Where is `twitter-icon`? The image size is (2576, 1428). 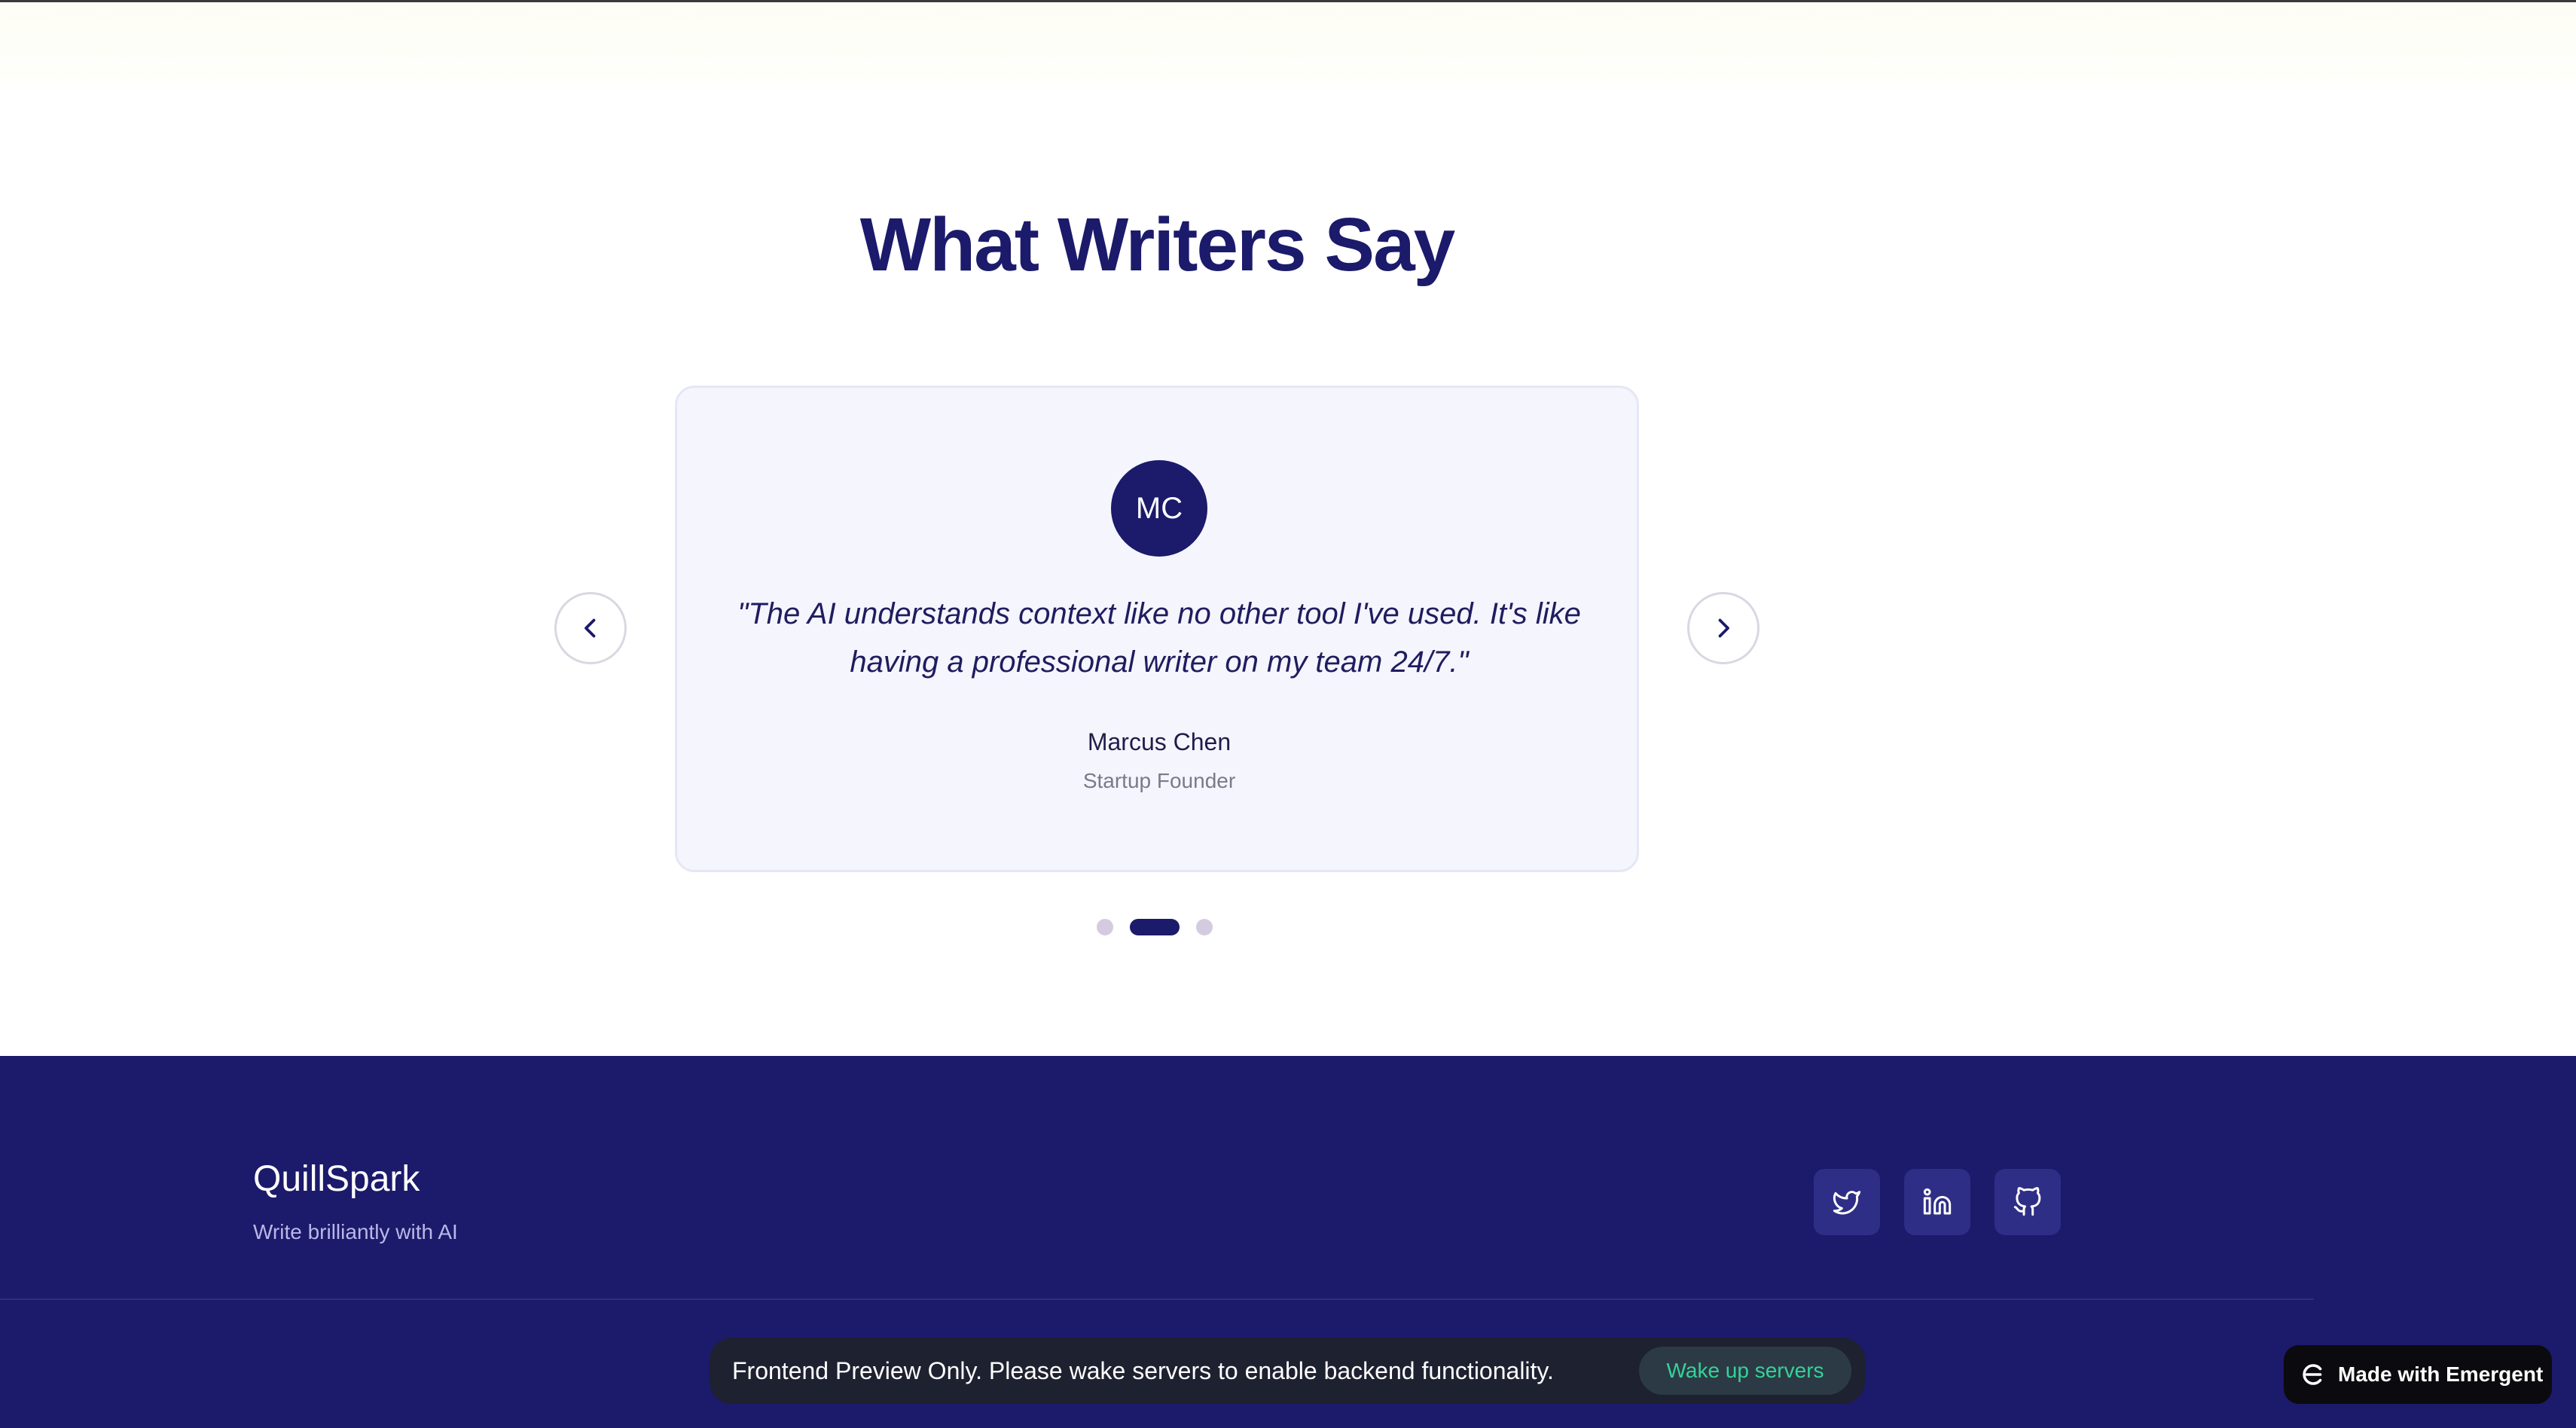
twitter-icon is located at coordinates (1847, 1203).